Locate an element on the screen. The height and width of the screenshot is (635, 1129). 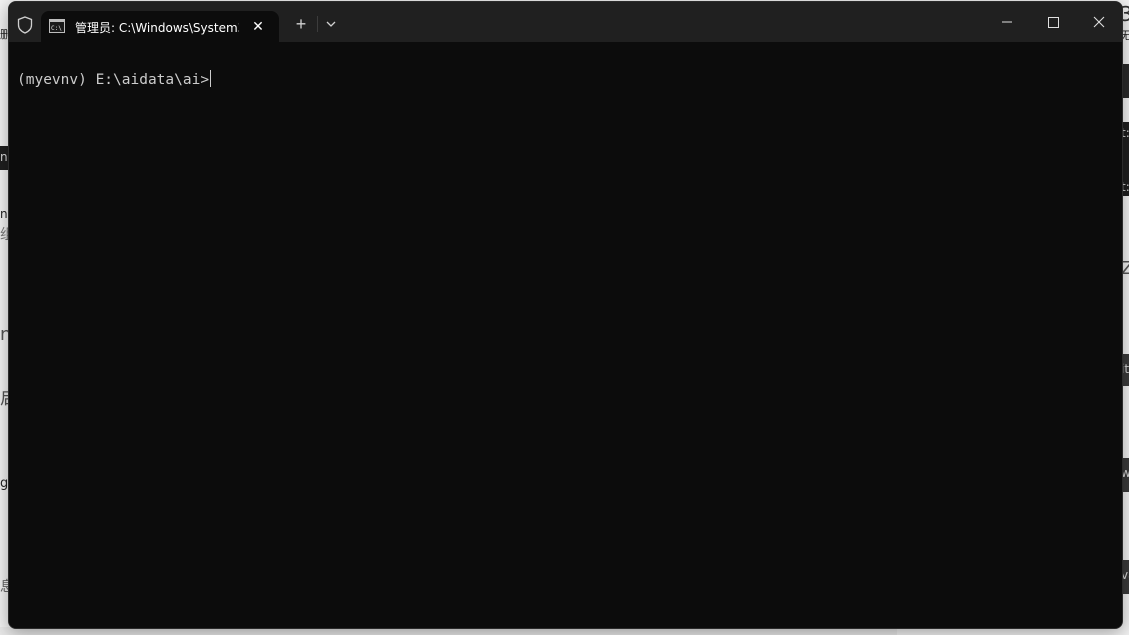
bg-fragment: 组 is located at coordinates (4, 235).